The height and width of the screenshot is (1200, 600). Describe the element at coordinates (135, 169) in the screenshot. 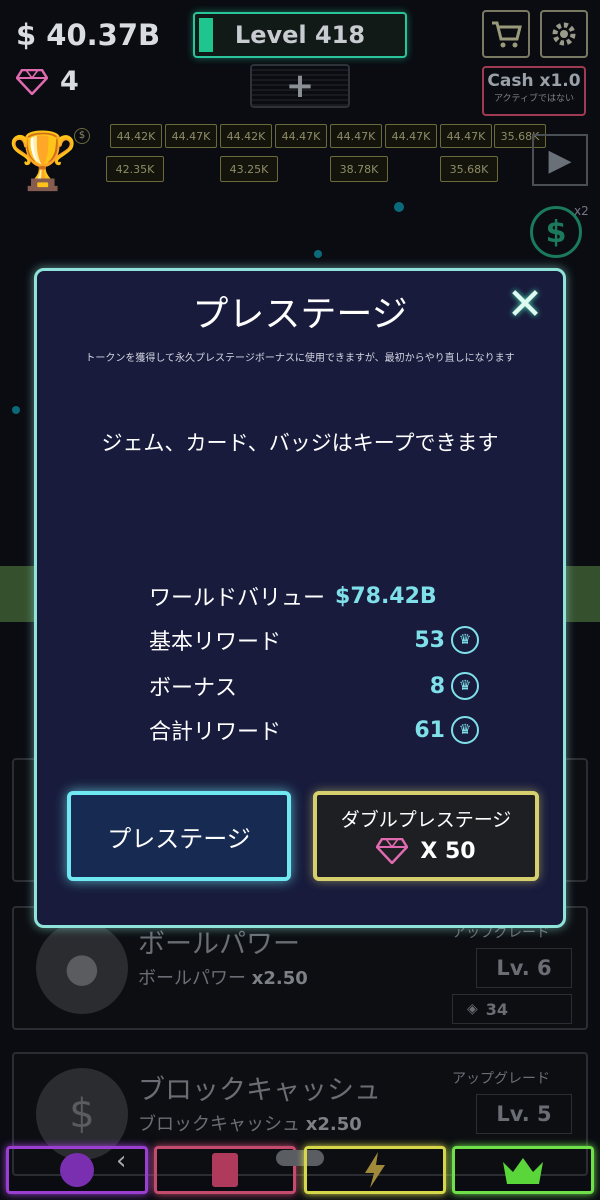

I see `block-tile: 42.35K` at that location.